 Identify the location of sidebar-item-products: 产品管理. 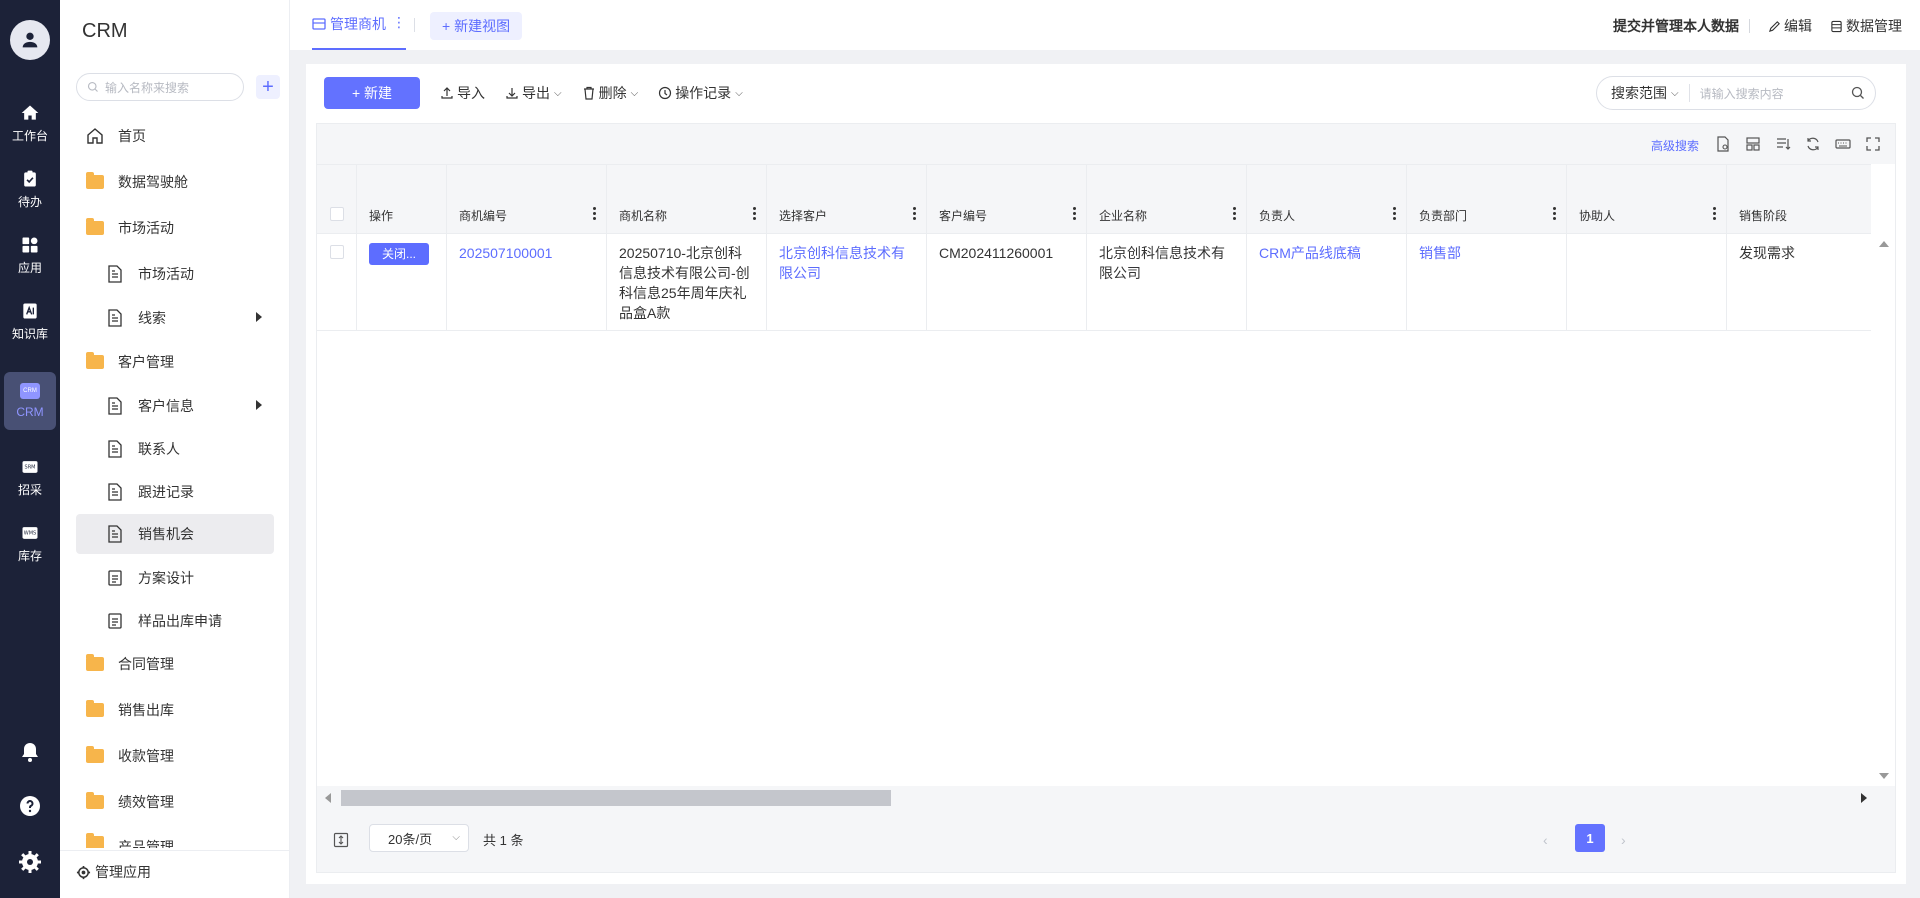
(175, 838).